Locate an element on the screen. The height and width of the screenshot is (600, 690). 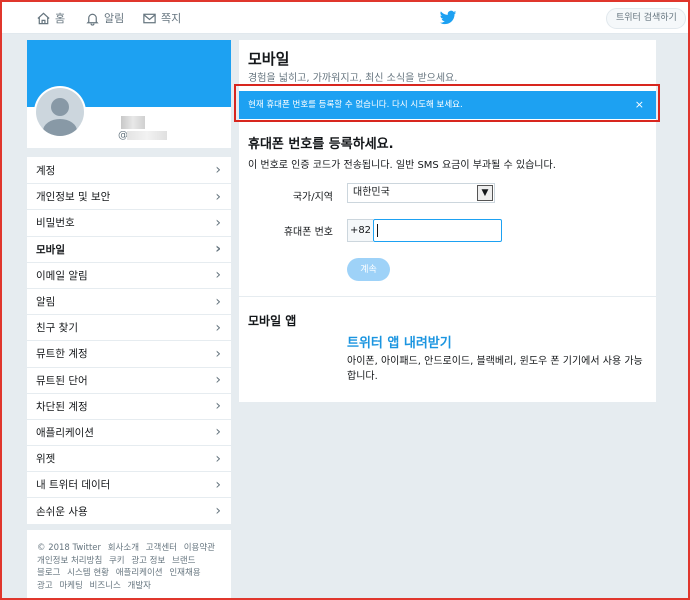
footer-link: 회사소개 is located at coordinates (123, 548).